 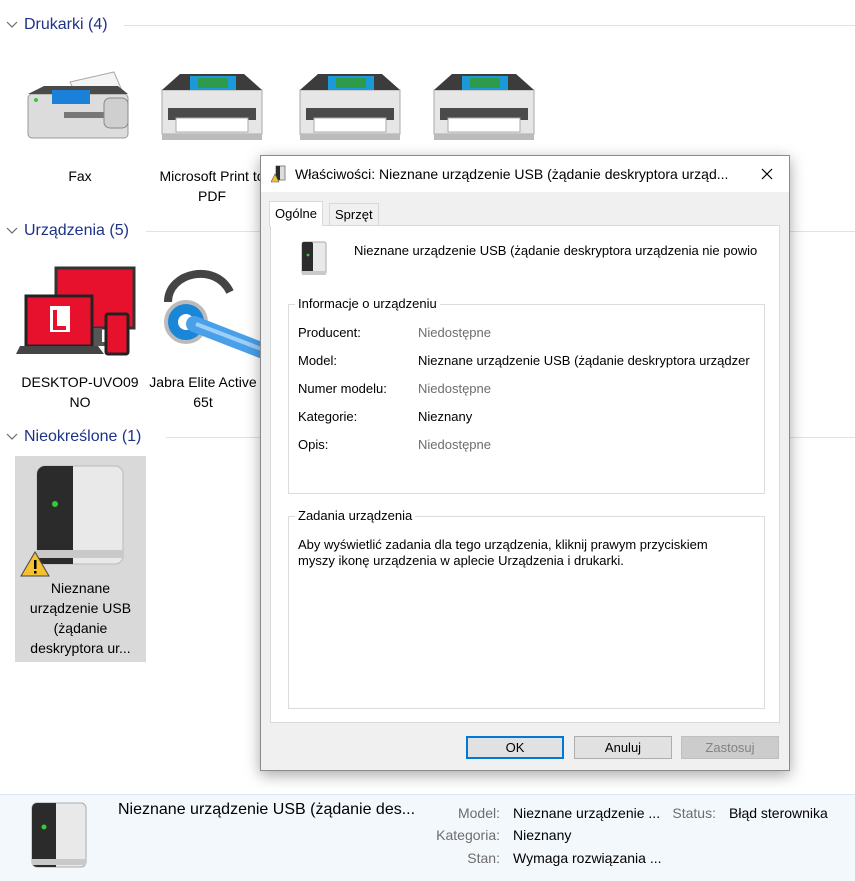 I want to click on details-state-key: Stan:, so click(x=483, y=858).